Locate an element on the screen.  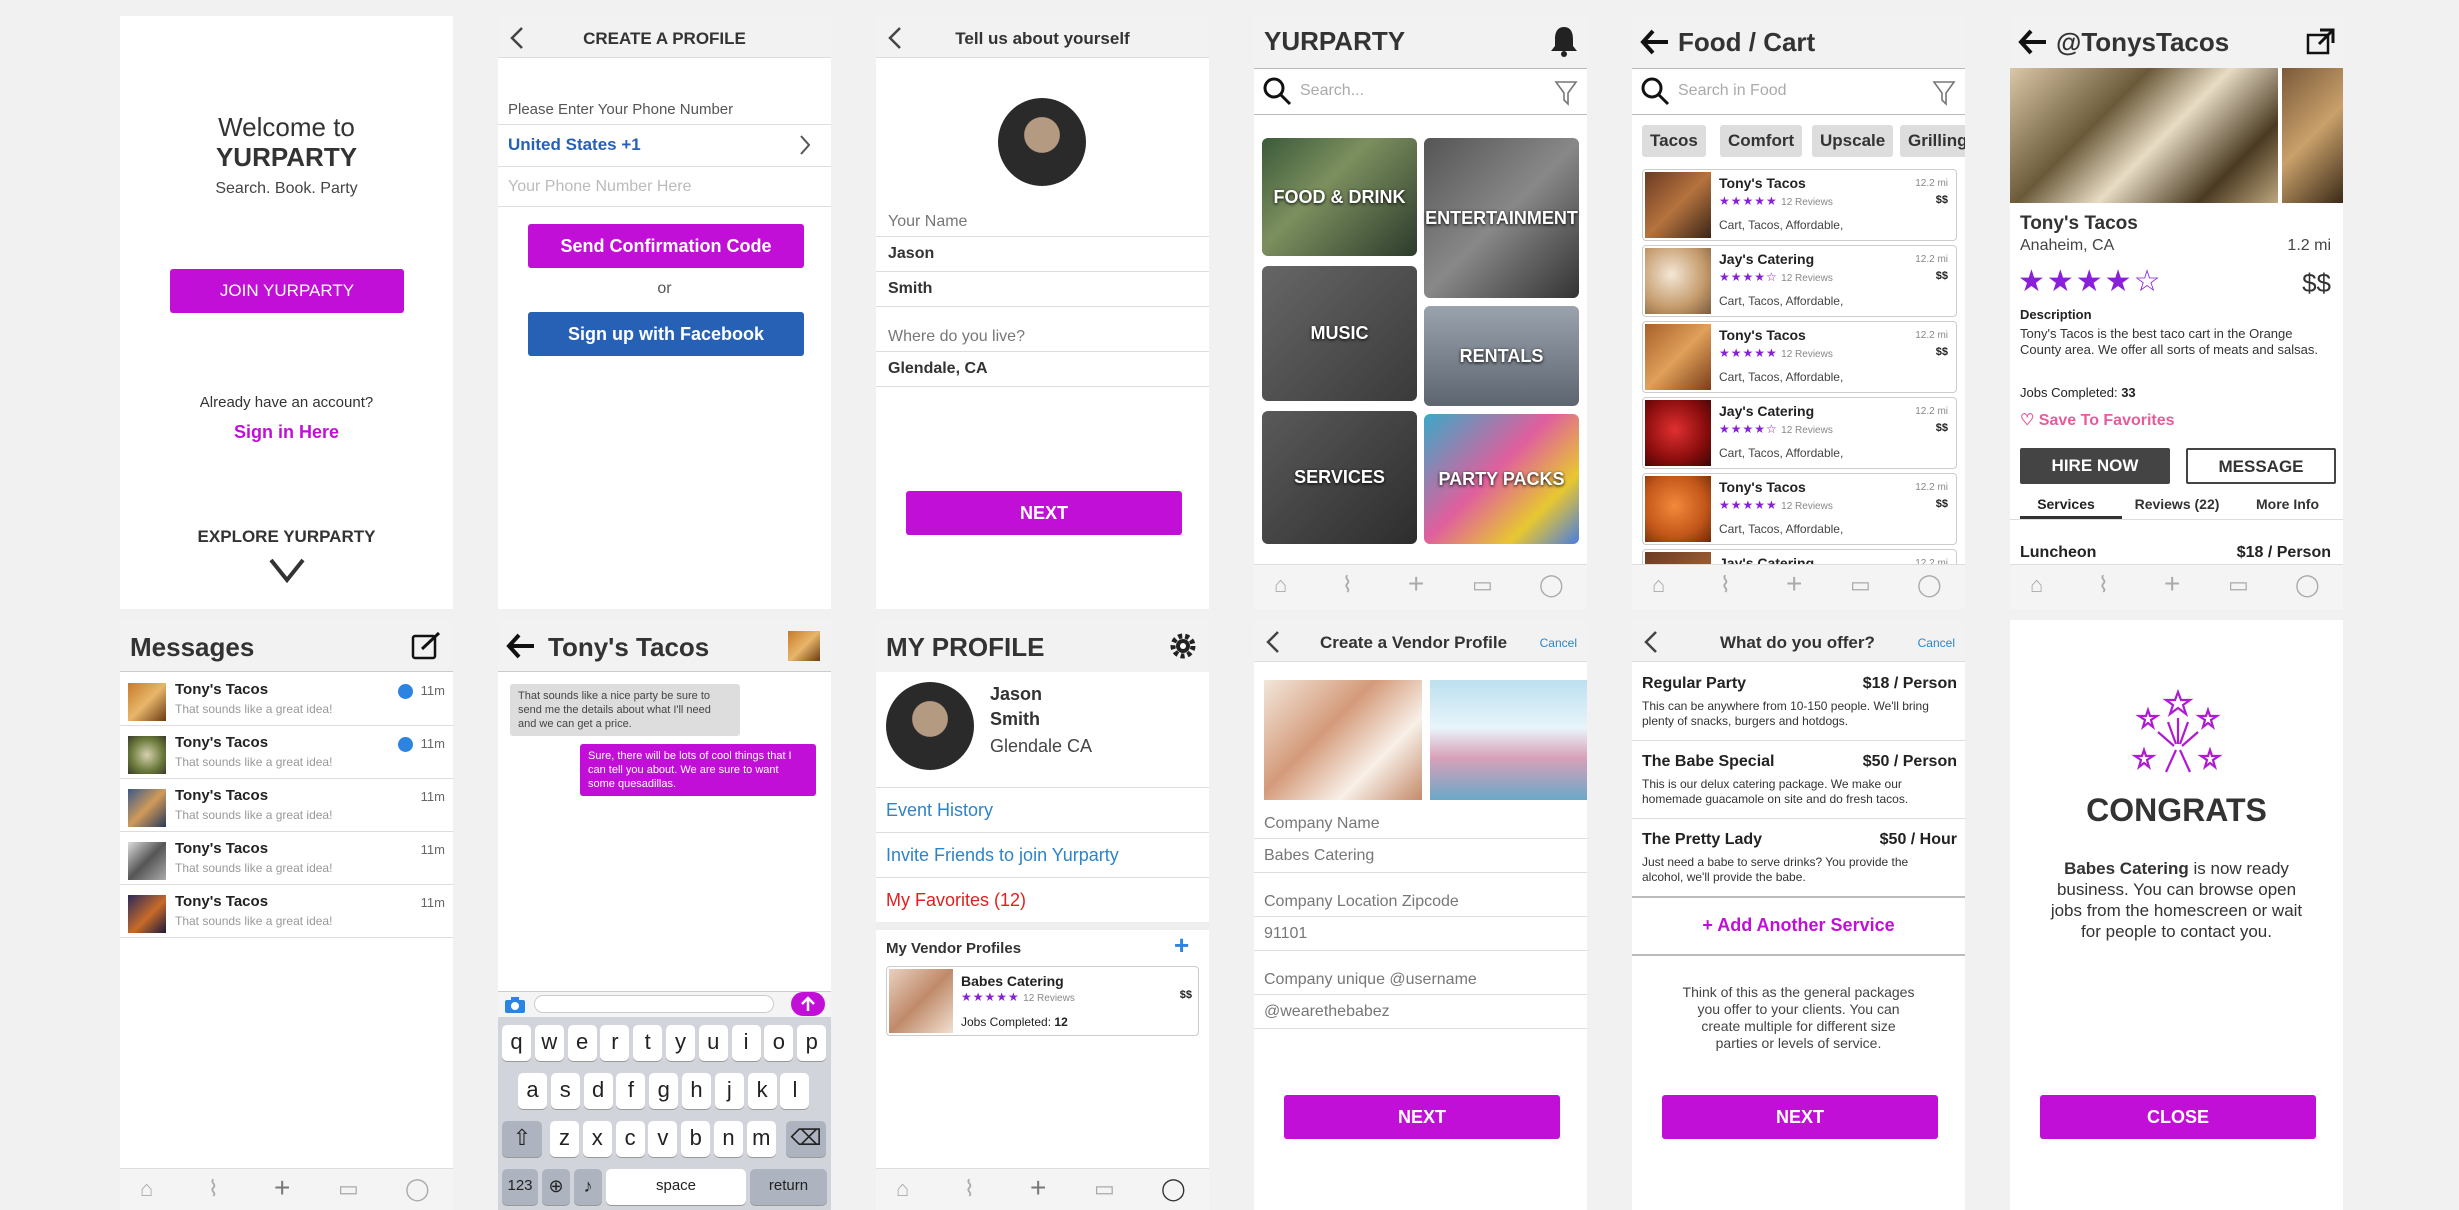
keyboard-key: o is located at coordinates (779, 1043).